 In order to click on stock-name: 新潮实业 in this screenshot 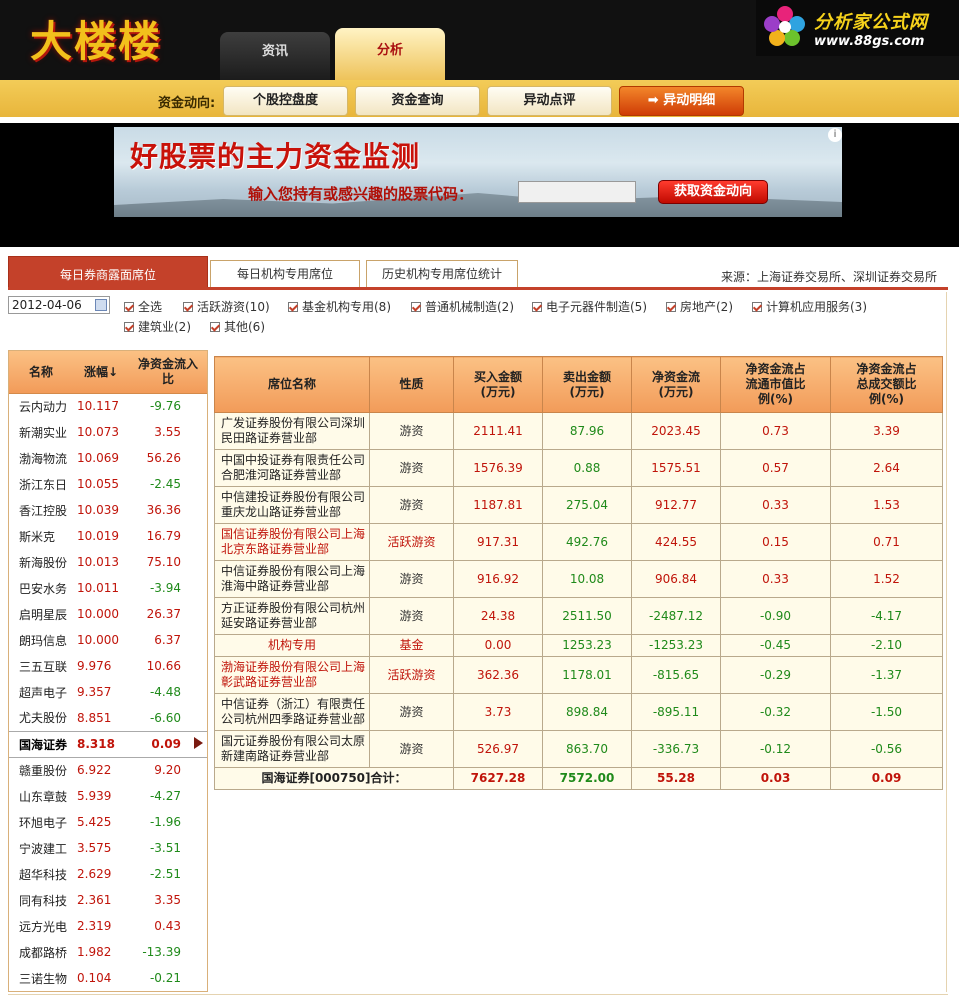, I will do `click(41, 432)`.